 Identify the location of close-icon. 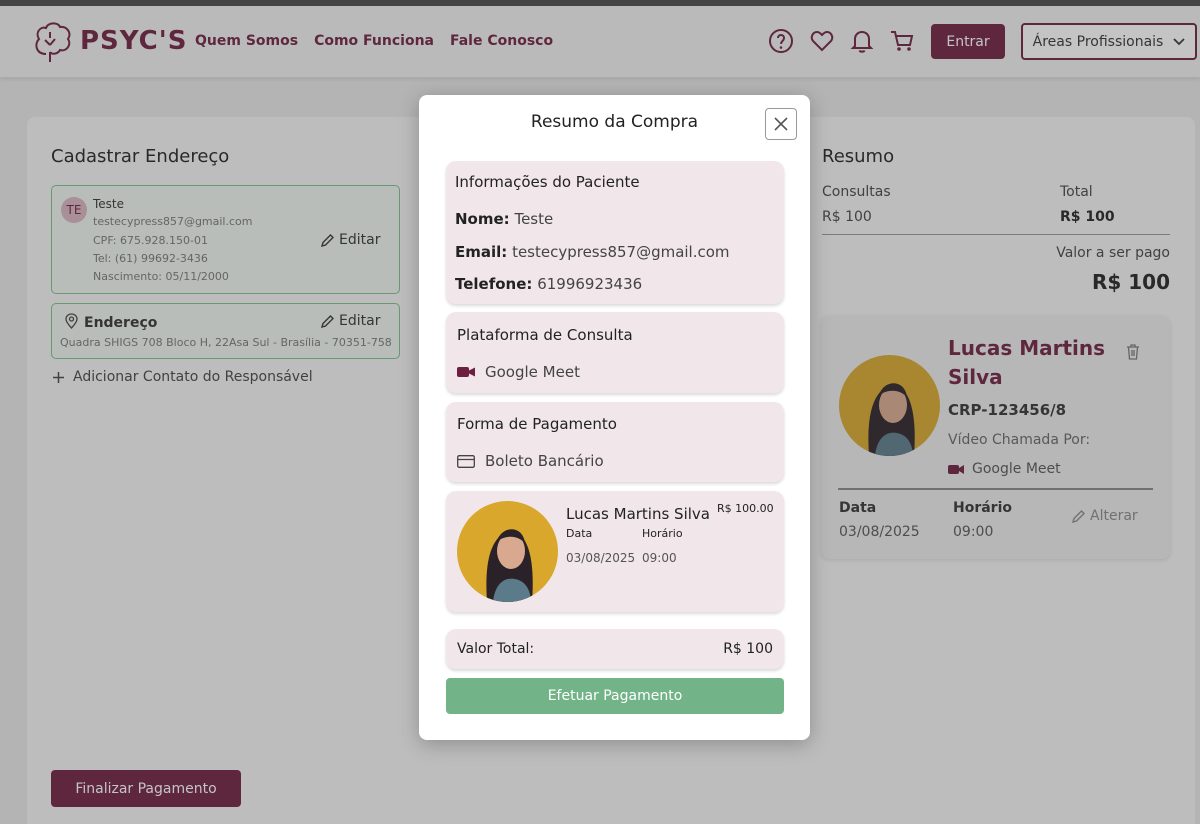
(781, 124).